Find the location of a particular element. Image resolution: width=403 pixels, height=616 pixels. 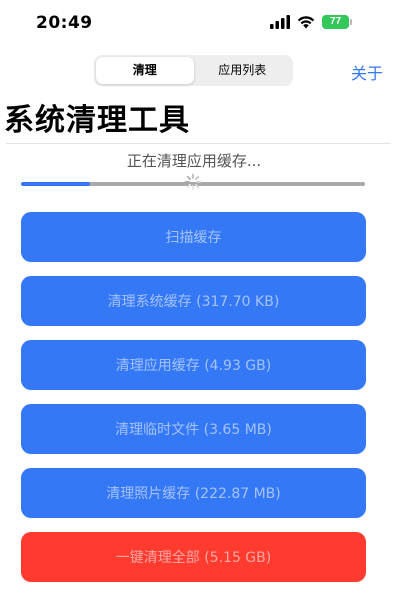

scan-cache-button: 扫描缓存 is located at coordinates (193, 237).